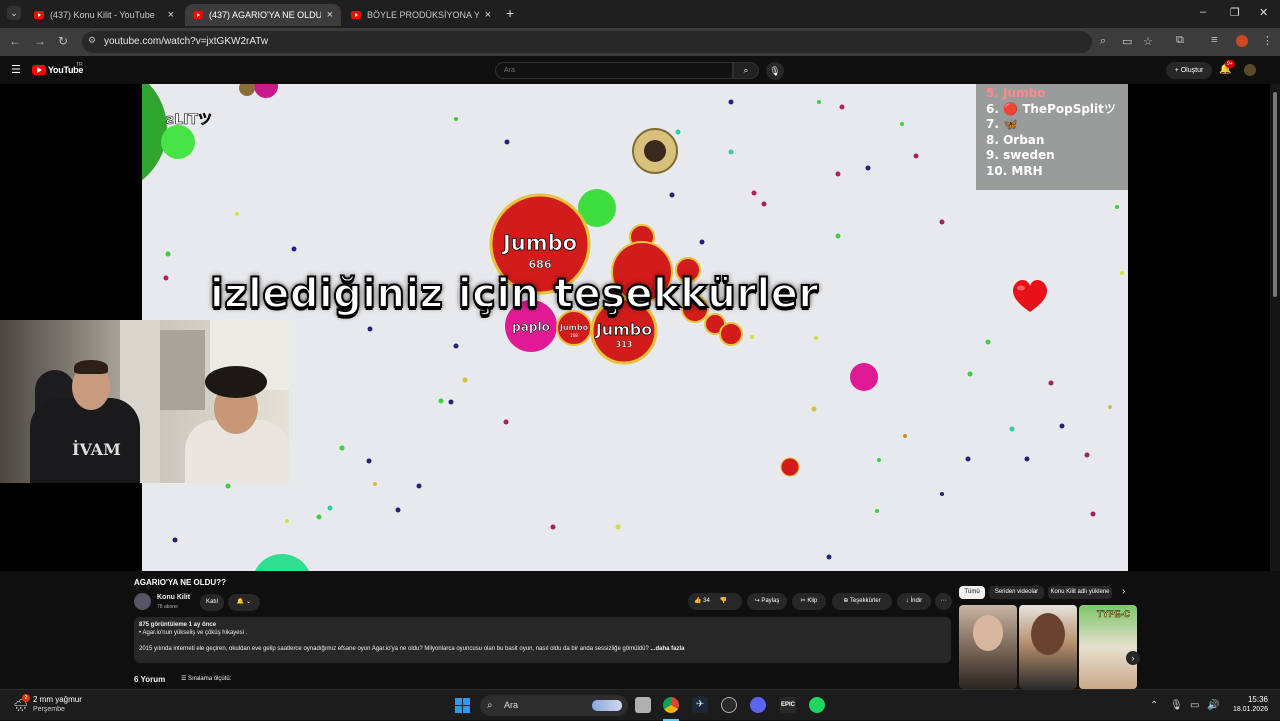 The image size is (1280, 721). Describe the element at coordinates (1103, 41) in the screenshot. I see `zoom-icon: ⌕` at that location.